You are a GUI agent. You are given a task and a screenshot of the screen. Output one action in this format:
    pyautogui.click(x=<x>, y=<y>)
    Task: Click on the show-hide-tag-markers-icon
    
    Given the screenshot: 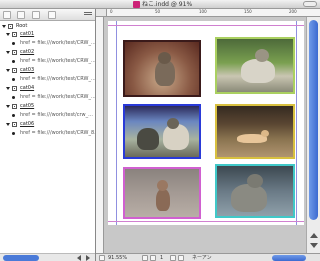 What is the action you would take?
    pyautogui.click(x=7, y=15)
    